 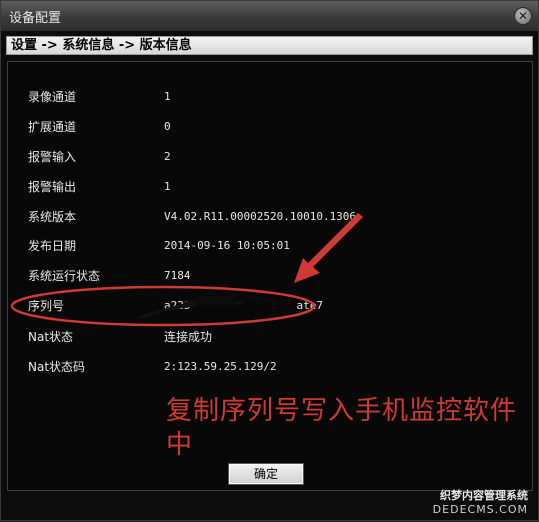 I want to click on redaction-block, so click(x=216, y=301).